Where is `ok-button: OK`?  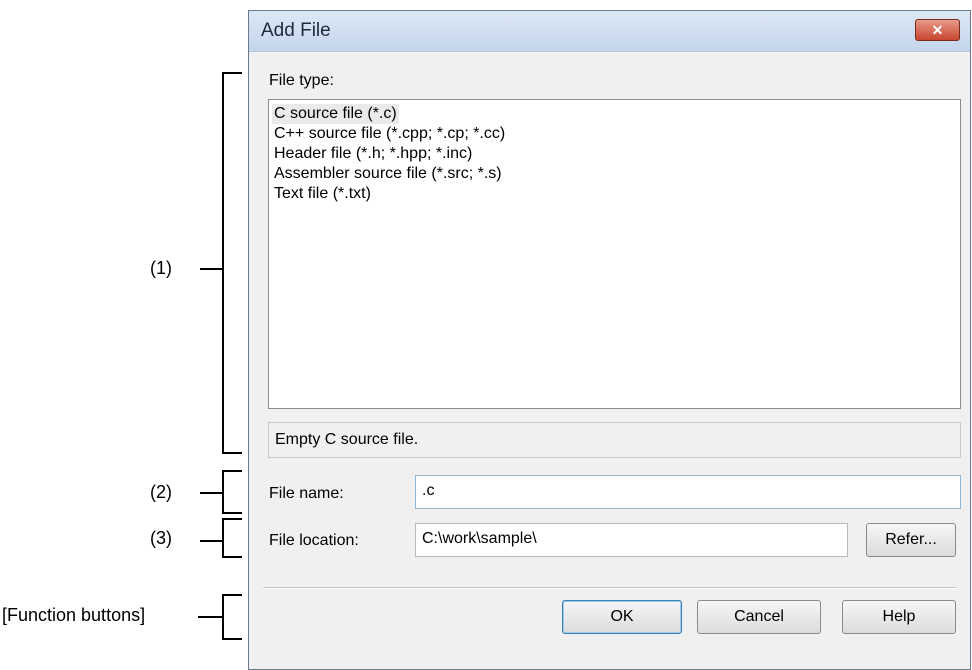 ok-button: OK is located at coordinates (622, 617).